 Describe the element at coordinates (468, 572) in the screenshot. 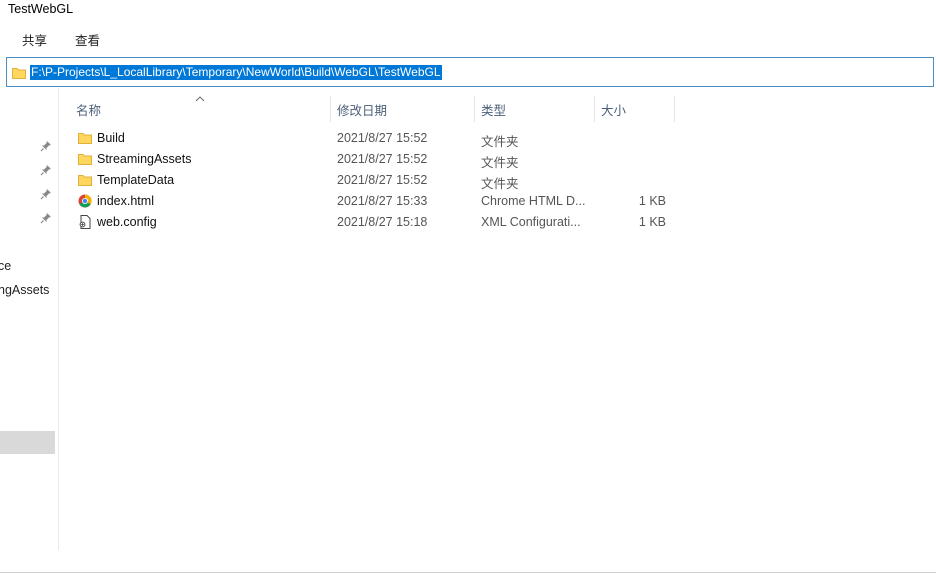

I see `status-bar-divider` at that location.